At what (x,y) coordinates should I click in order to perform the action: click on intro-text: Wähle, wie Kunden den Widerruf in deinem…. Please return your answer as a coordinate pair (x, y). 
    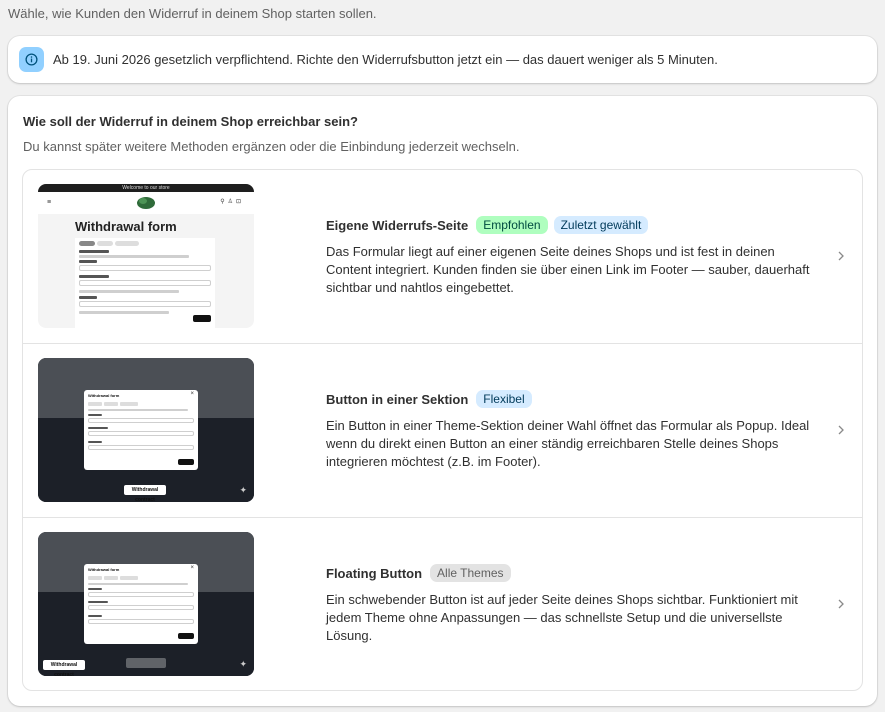
    Looking at the image, I should click on (192, 13).